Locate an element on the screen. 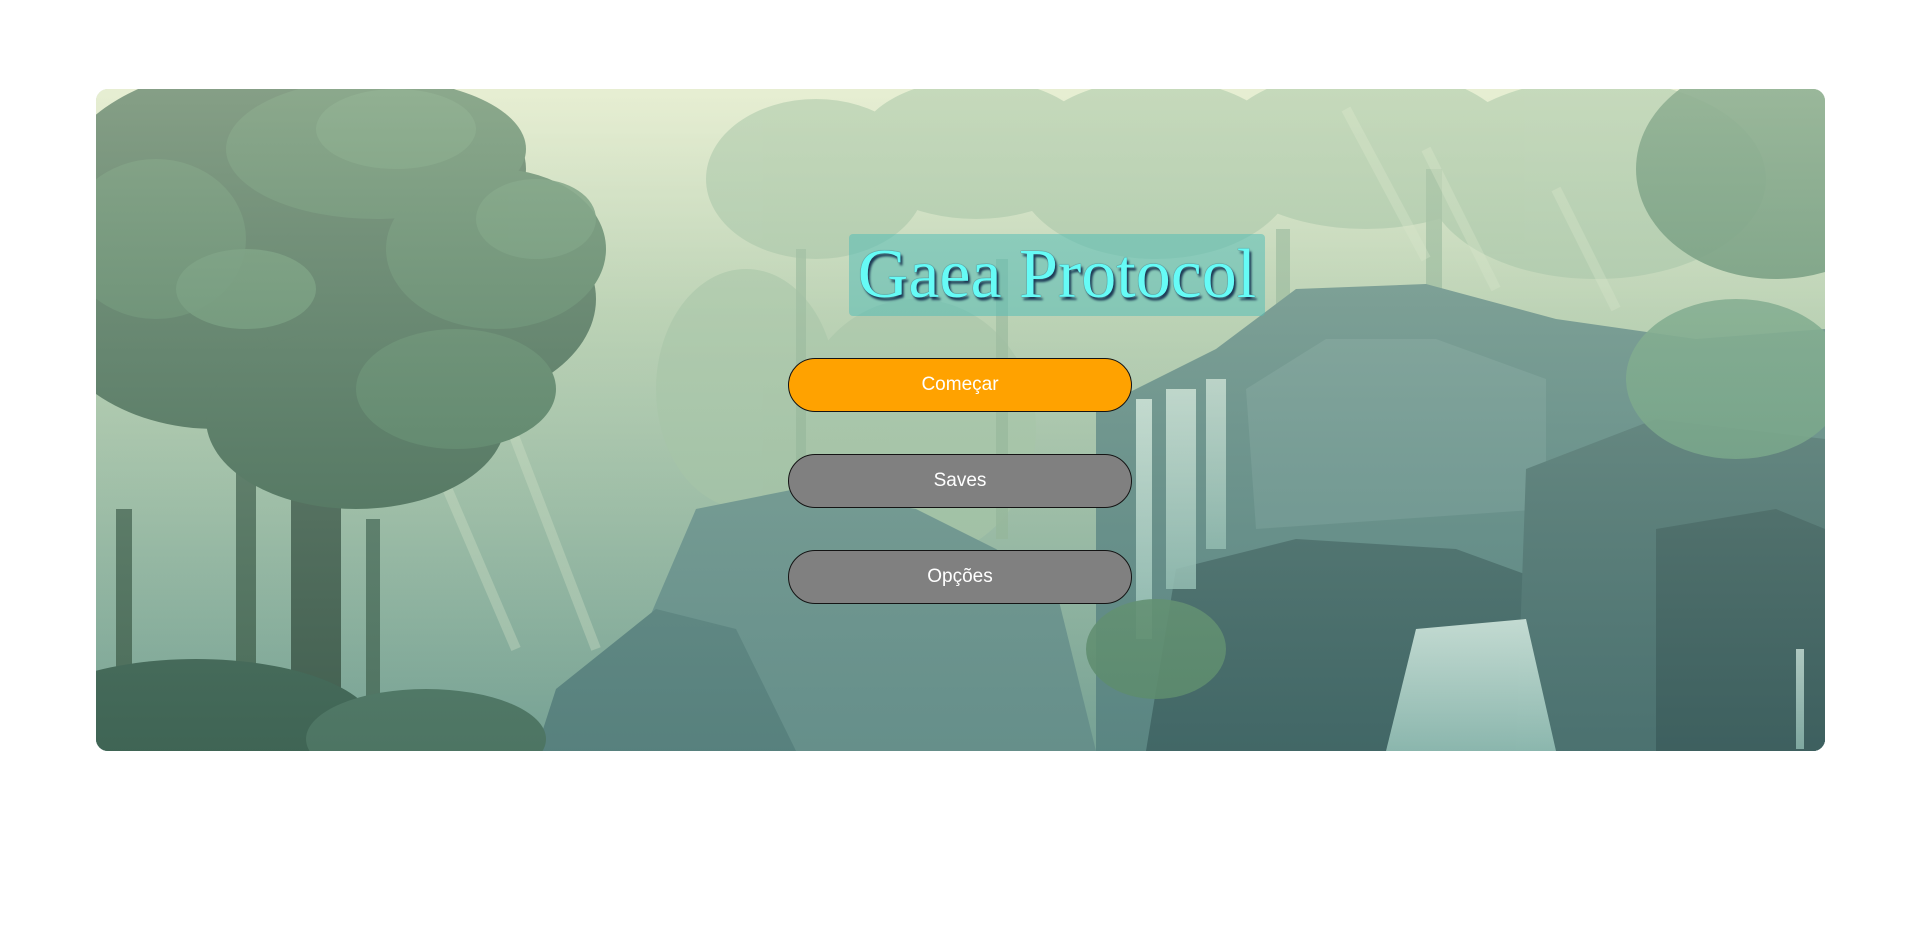 The width and height of the screenshot is (1919, 942). options-button: Opções is located at coordinates (960, 577).